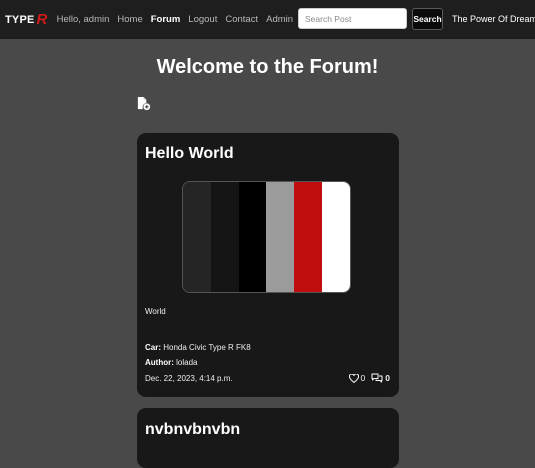 The width and height of the screenshot is (535, 468). Describe the element at coordinates (129, 19) in the screenshot. I see `nav-link-home: Home` at that location.